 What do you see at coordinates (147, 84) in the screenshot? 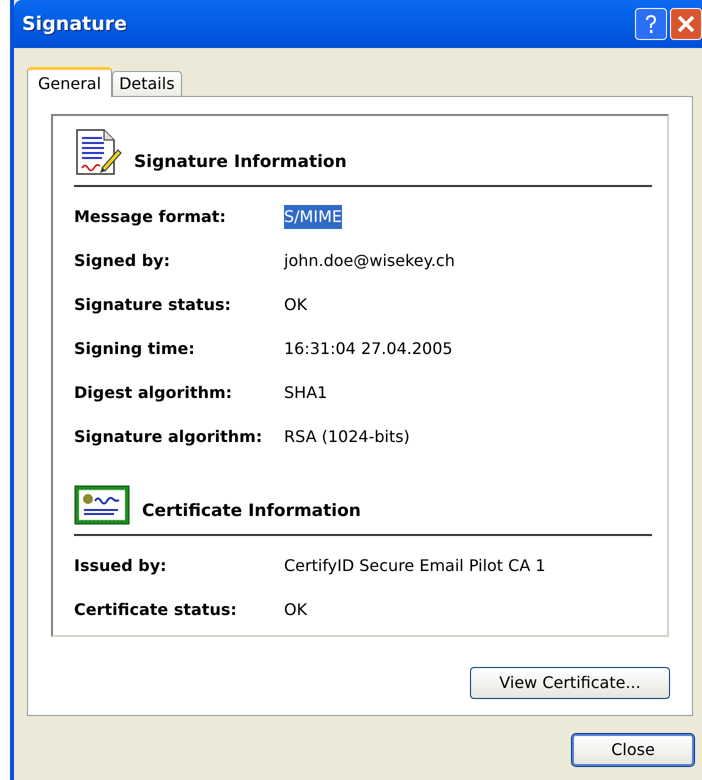
I see `tab: Details` at bounding box center [147, 84].